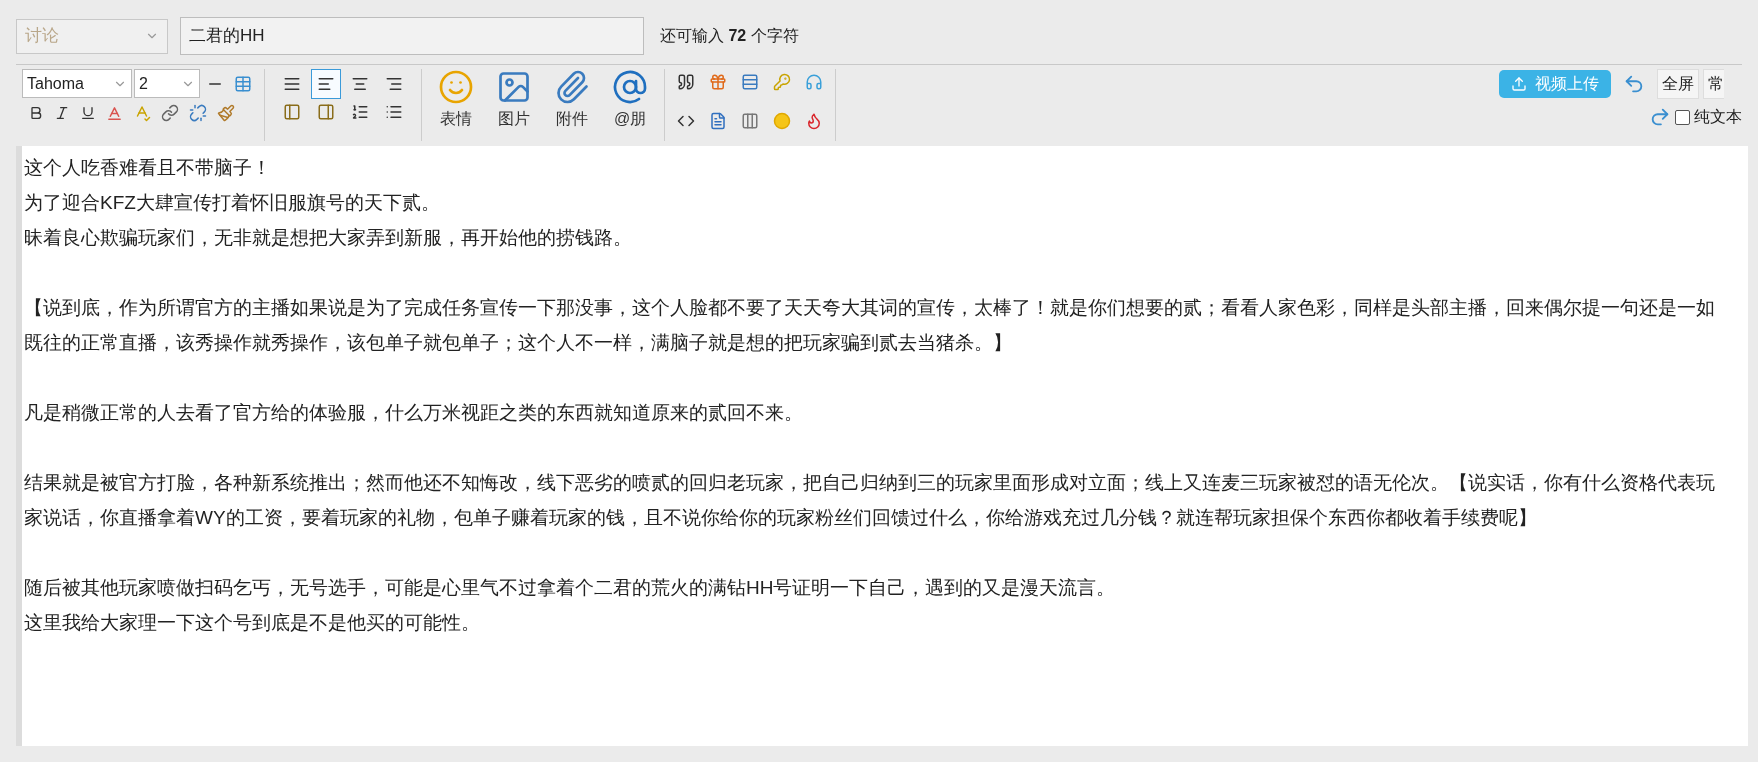  I want to click on plain-text-checkbox, so click(1682, 117).